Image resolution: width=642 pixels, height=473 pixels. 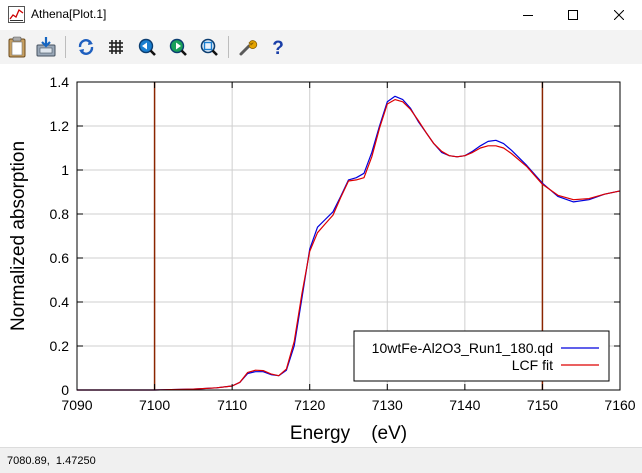 What do you see at coordinates (76, 405) in the screenshot?
I see `x-tick-label: 7090` at bounding box center [76, 405].